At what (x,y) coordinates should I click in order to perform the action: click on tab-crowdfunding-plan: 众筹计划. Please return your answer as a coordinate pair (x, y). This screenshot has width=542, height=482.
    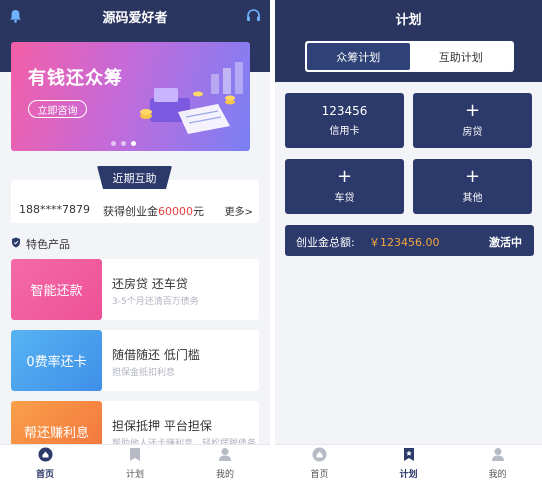
    Looking at the image, I should click on (358, 56).